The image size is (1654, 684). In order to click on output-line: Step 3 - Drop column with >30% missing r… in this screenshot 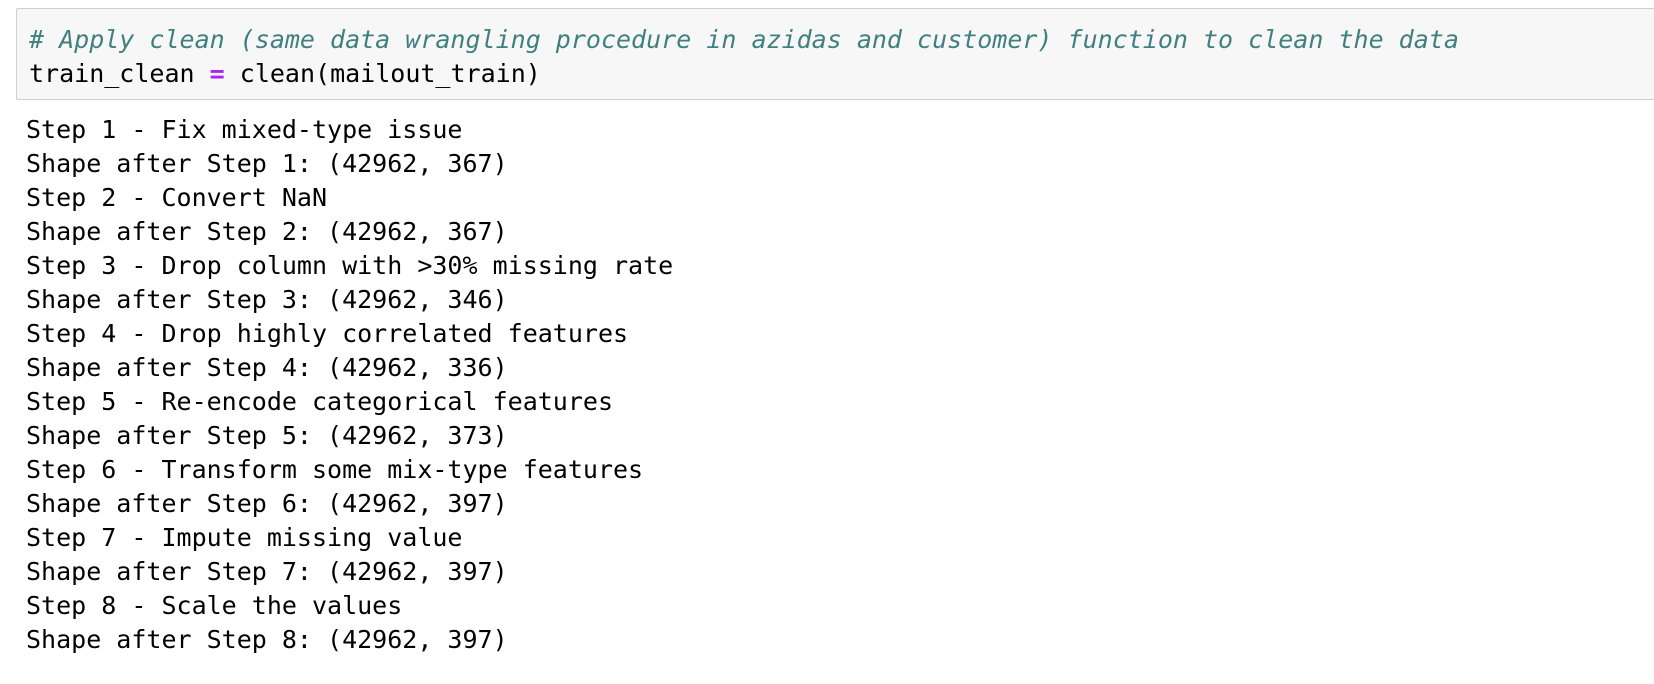, I will do `click(350, 265)`.